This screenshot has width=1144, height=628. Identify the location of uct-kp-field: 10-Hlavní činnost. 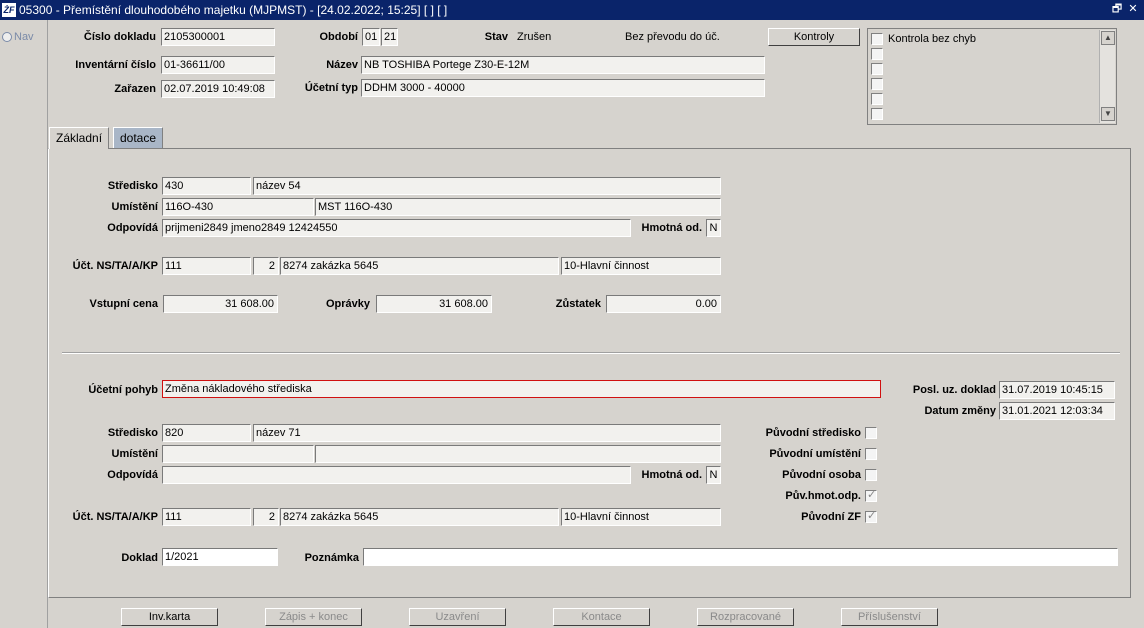
(641, 266).